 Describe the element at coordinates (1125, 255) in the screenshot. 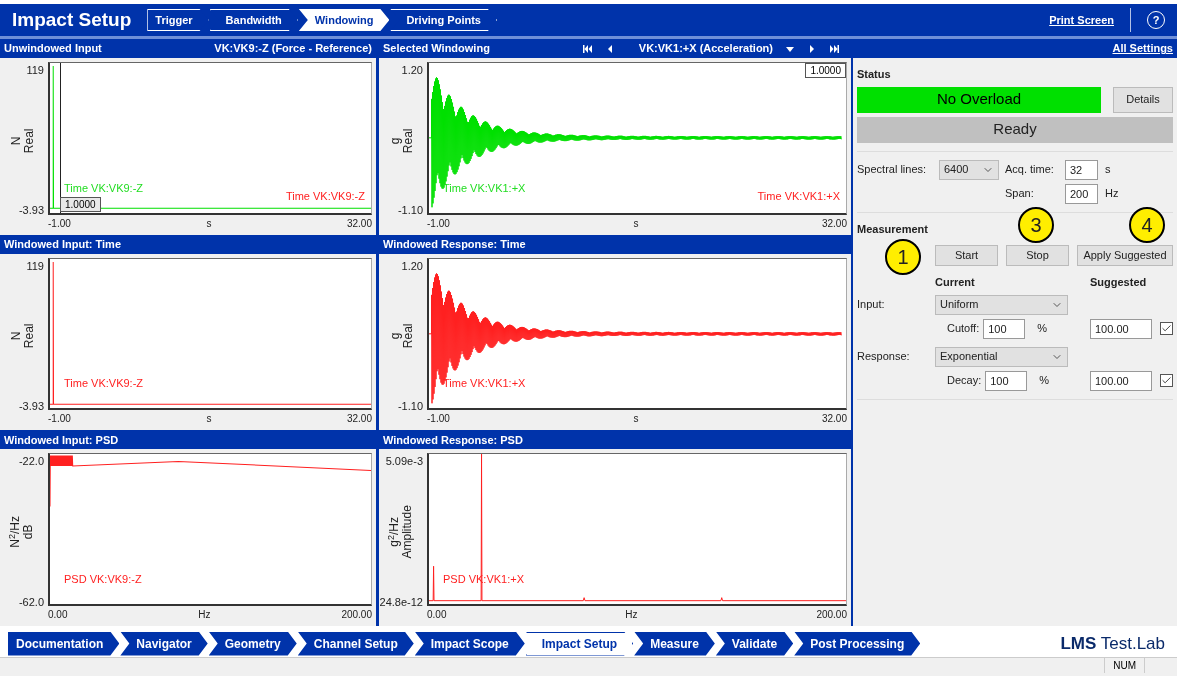

I see `measurement-button: Apply Suggested` at that location.